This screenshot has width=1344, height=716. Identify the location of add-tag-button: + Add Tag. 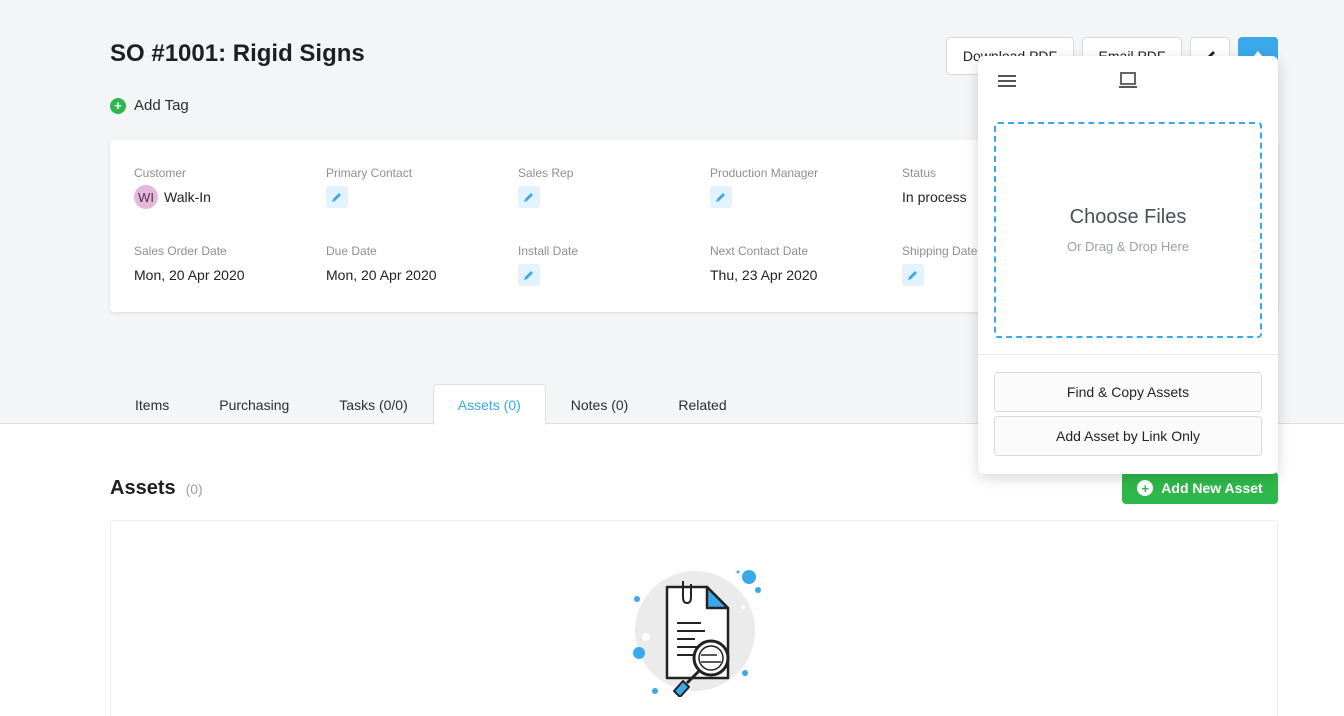
(149, 105).